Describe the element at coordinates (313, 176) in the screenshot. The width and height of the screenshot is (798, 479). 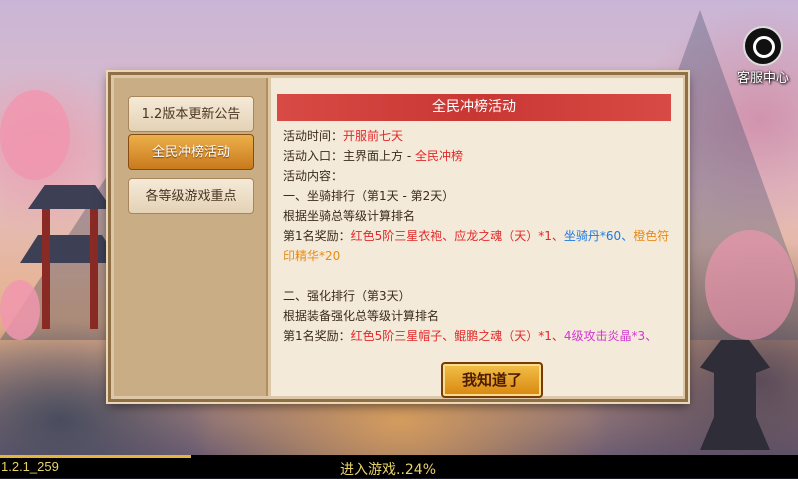
I see `event-content-label: 活动内容：` at that location.